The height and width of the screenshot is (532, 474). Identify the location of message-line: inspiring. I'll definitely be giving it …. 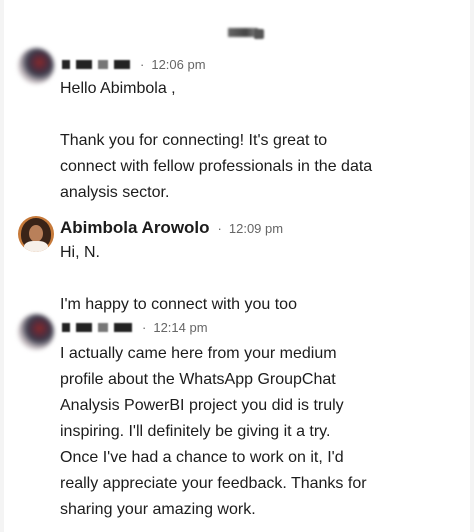
(195, 431).